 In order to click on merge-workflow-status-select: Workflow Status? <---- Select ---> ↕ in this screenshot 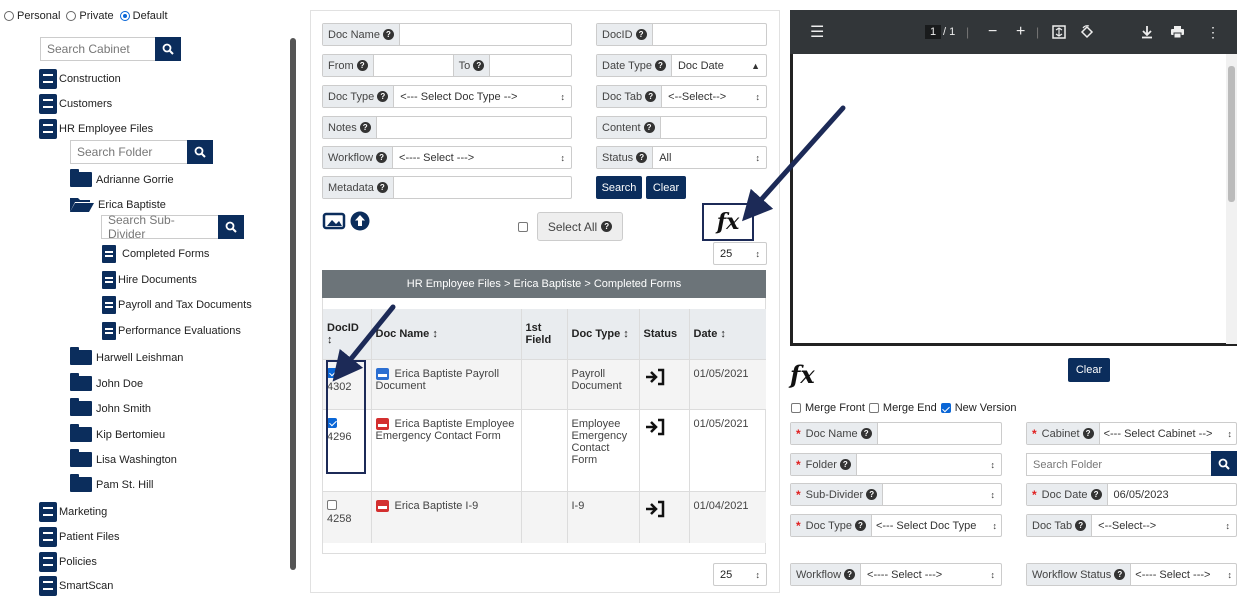, I will do `click(1131, 574)`.